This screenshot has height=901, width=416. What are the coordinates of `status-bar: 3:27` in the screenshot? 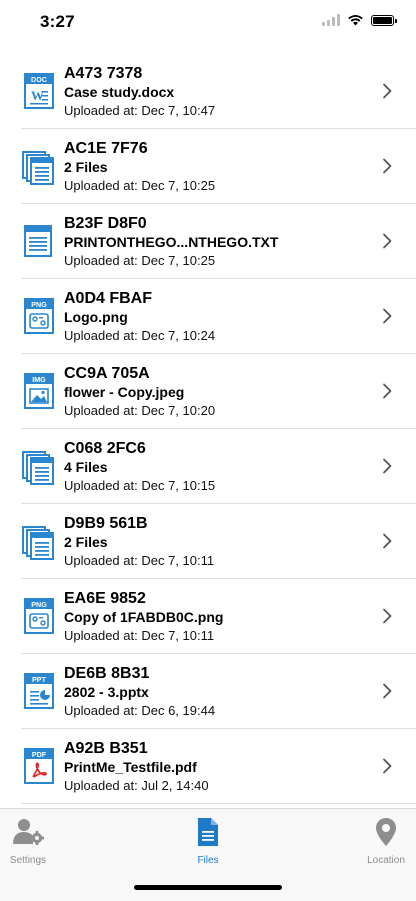 It's located at (208, 23).